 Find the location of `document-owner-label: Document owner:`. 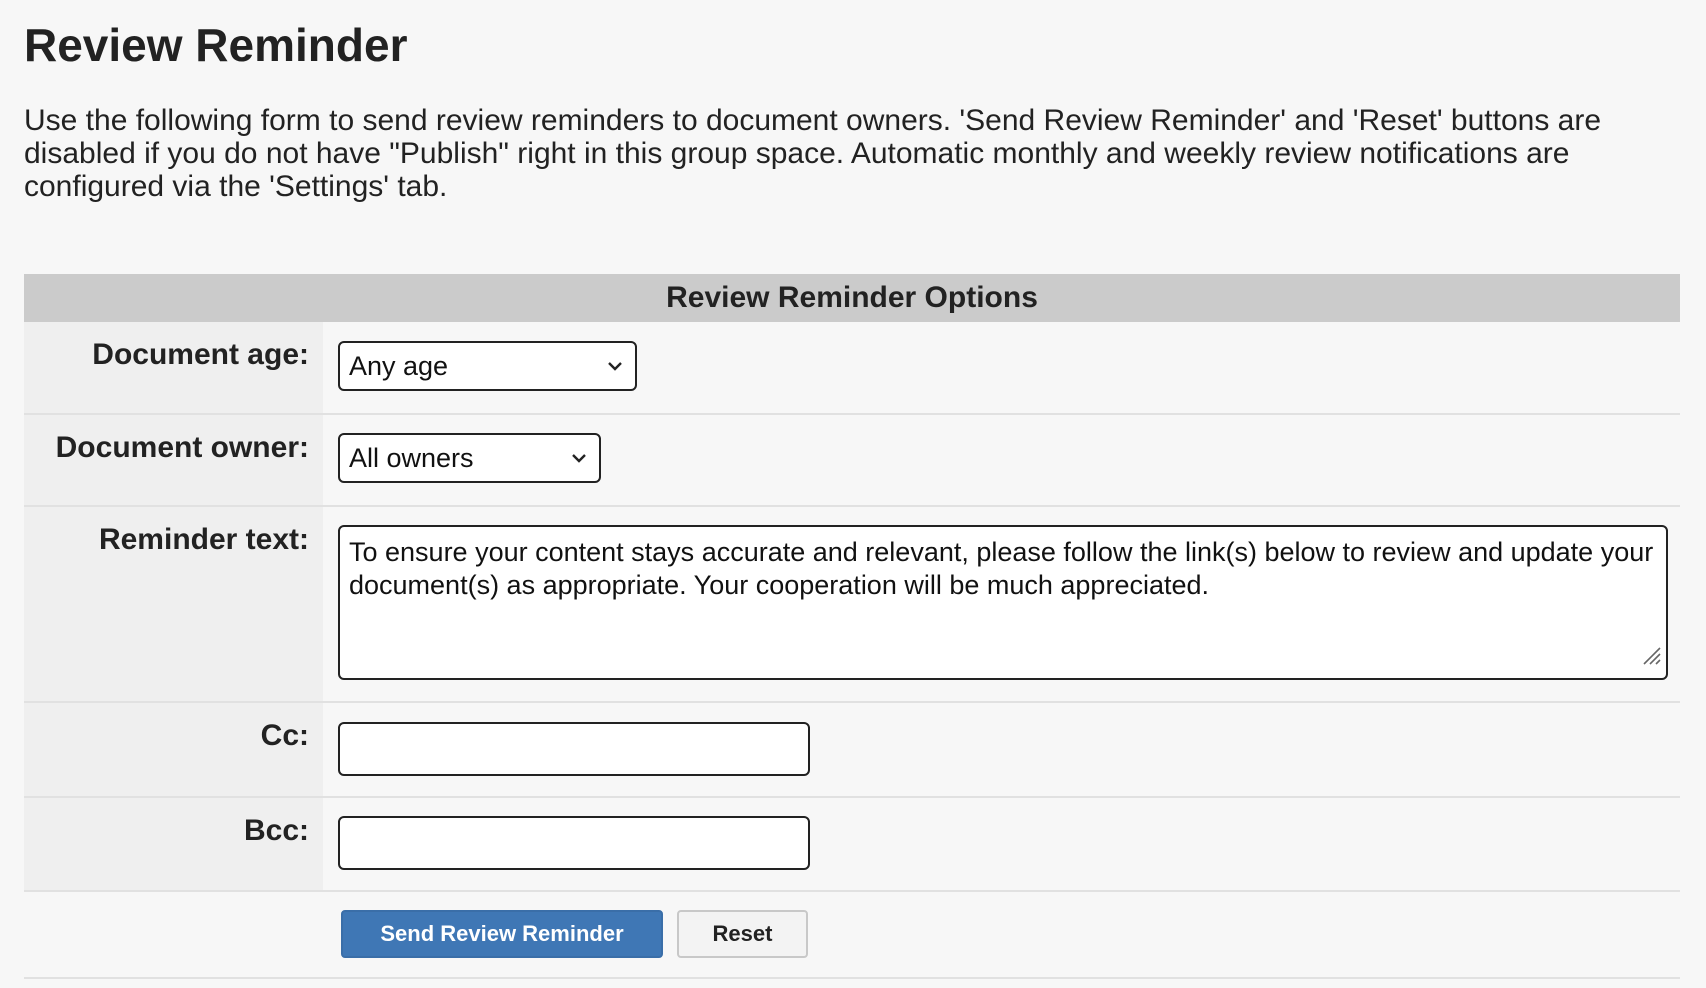

document-owner-label: Document owner: is located at coordinates (173, 460).